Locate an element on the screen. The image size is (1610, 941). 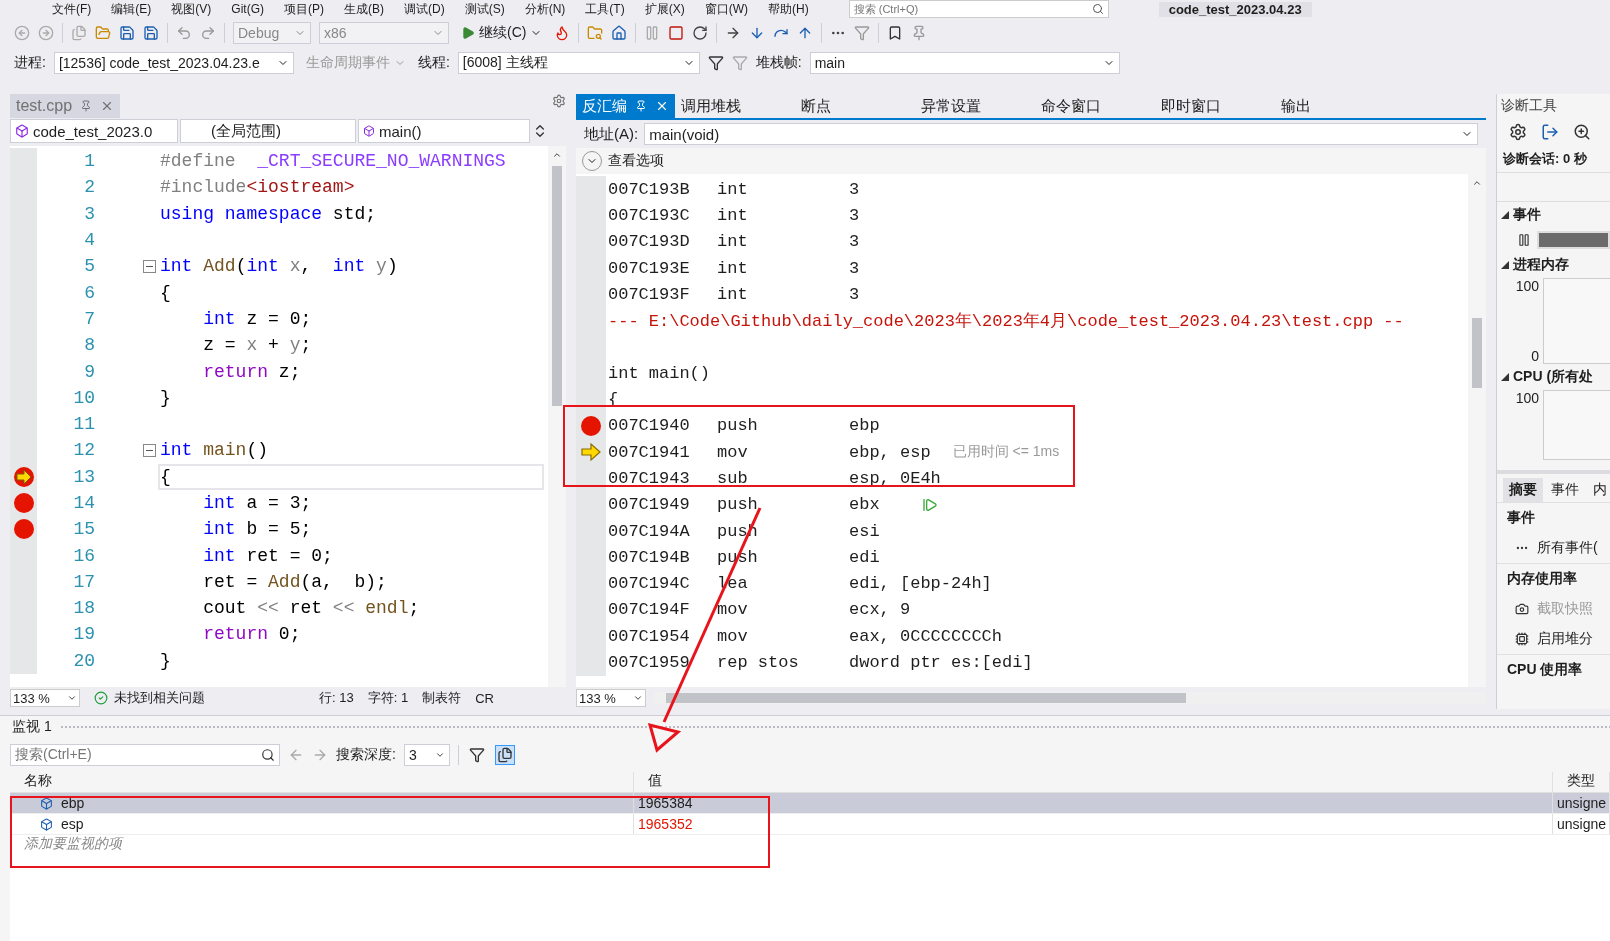
run-to-here-icon is located at coordinates (929, 504).